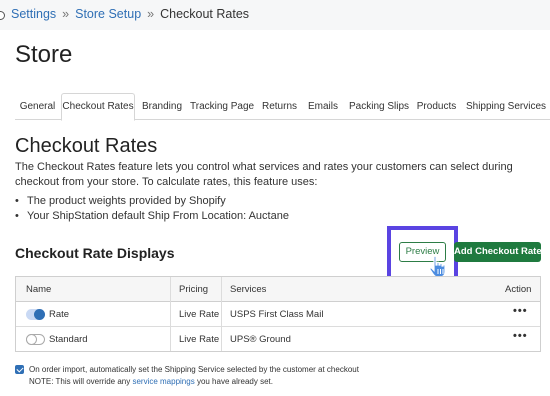  What do you see at coordinates (152, 201) in the screenshot?
I see `list-item: The product weights provided by Shopify` at bounding box center [152, 201].